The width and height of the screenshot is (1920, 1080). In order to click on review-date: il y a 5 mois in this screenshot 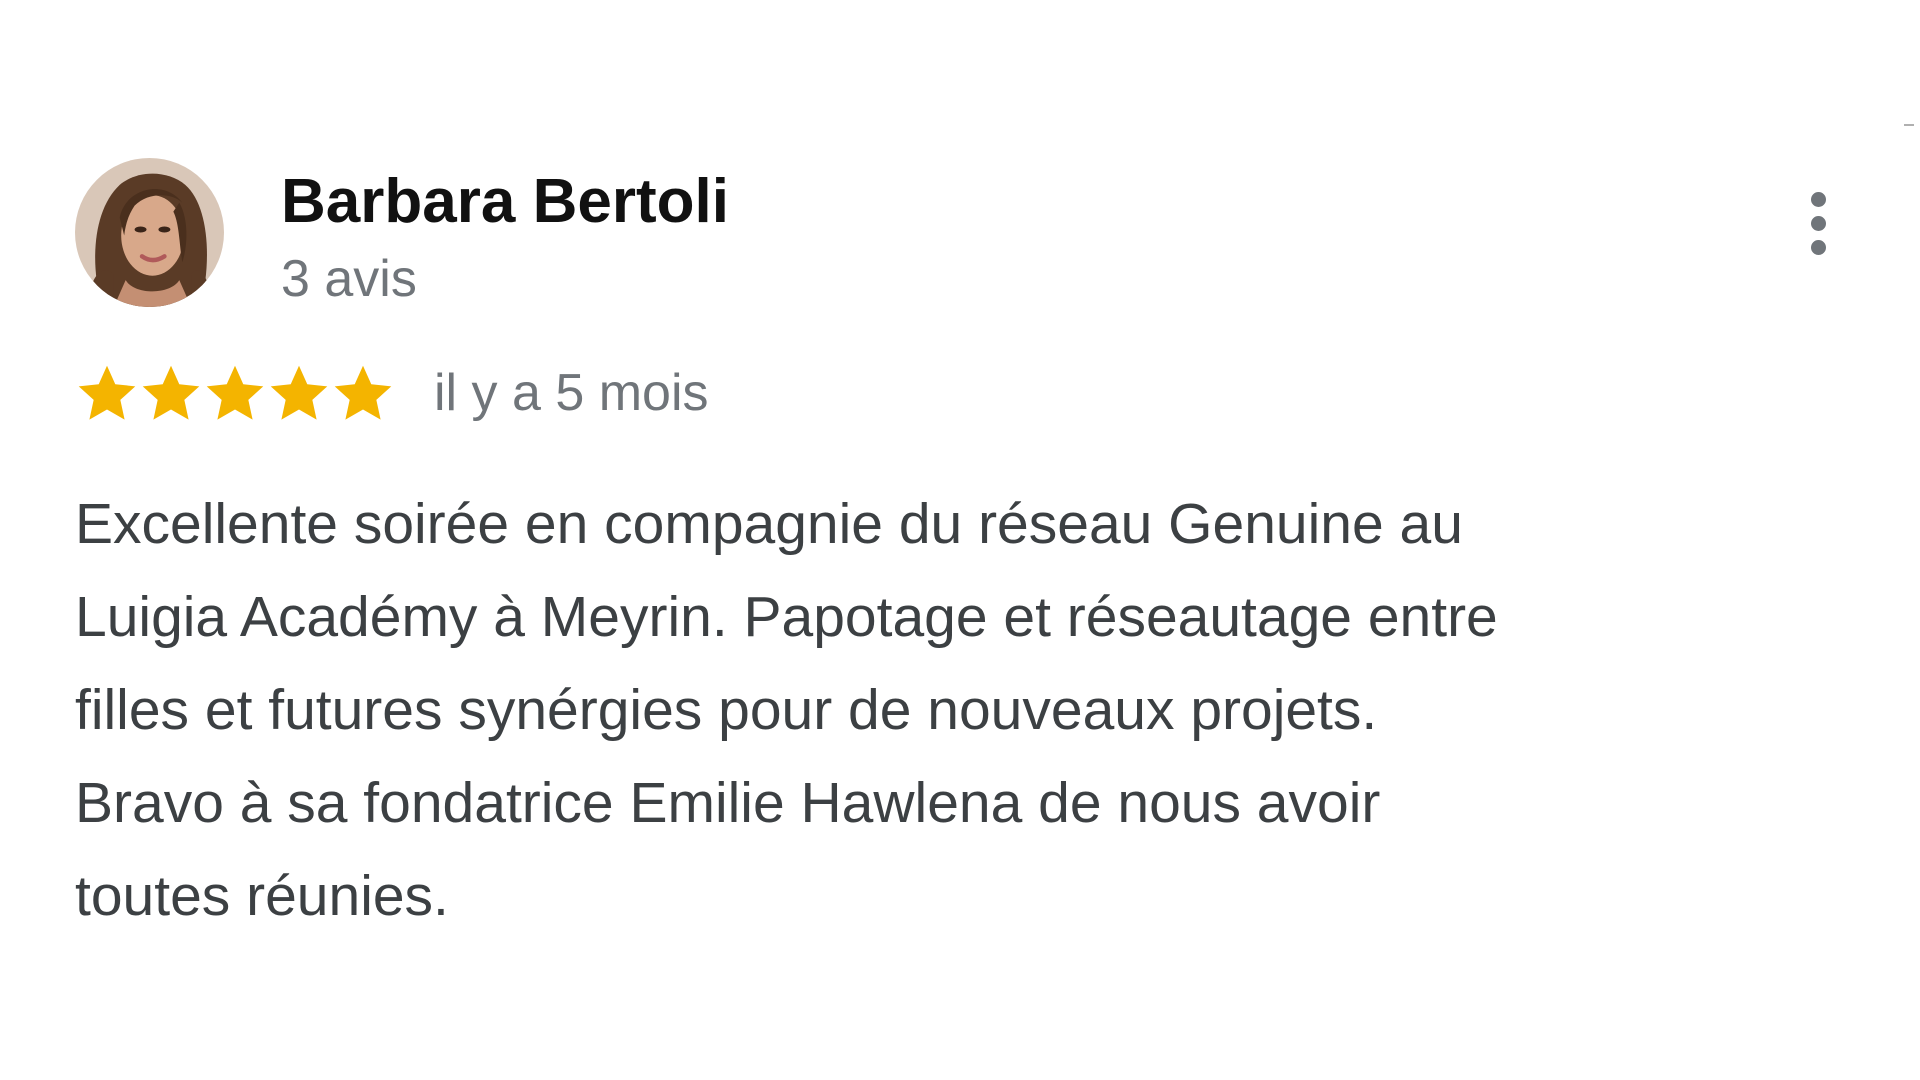, I will do `click(571, 393)`.